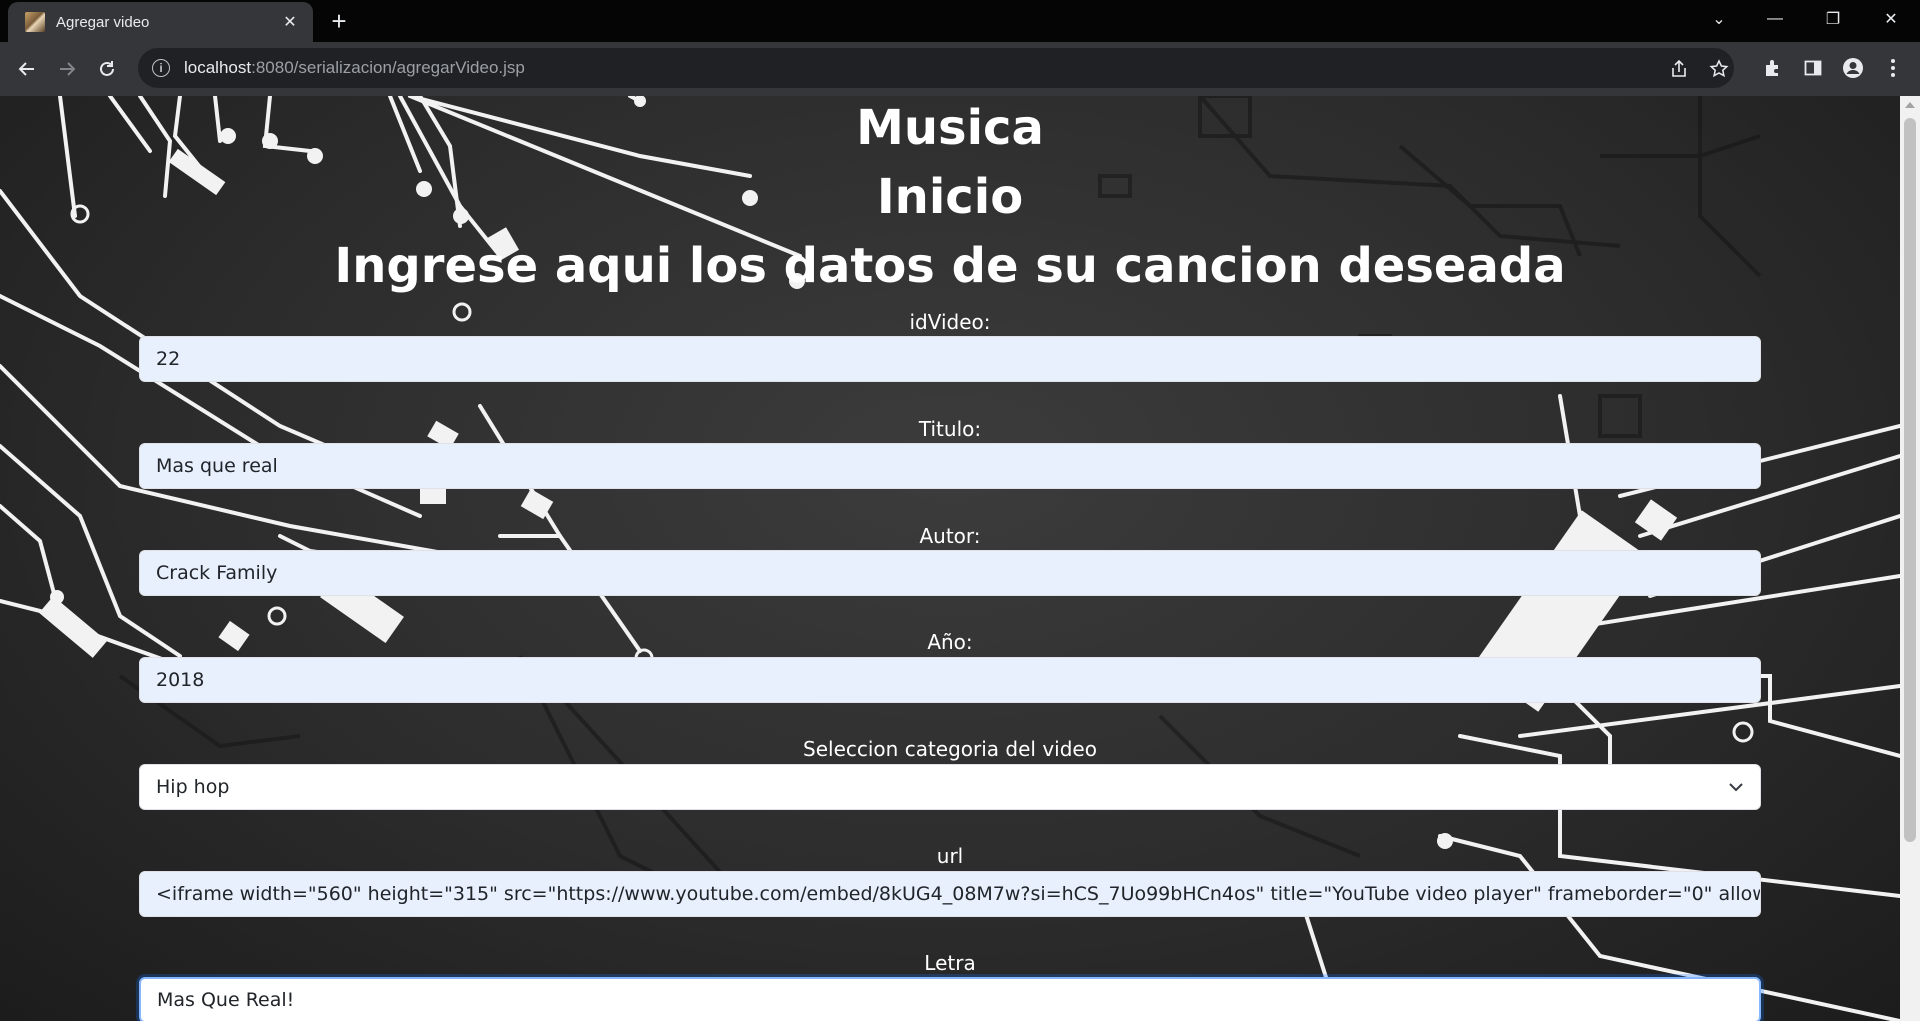  I want to click on address-path: :8080/serializacion/agregarVideo.jsp, so click(388, 67).